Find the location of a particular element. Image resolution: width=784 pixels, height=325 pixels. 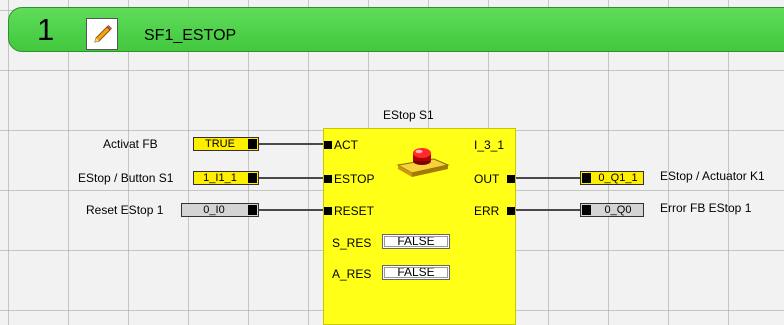

network-number: 1 is located at coordinates (46, 29).